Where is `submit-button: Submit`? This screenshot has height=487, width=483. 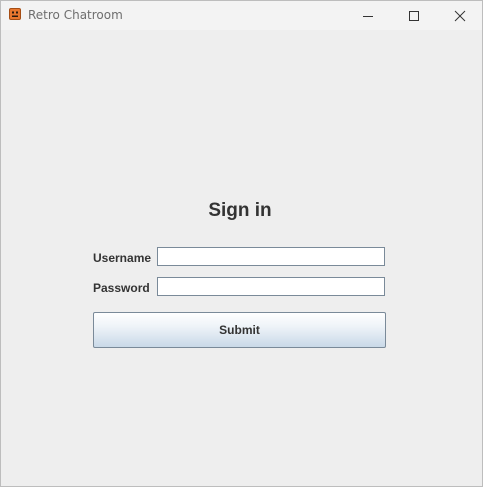 submit-button: Submit is located at coordinates (239, 330).